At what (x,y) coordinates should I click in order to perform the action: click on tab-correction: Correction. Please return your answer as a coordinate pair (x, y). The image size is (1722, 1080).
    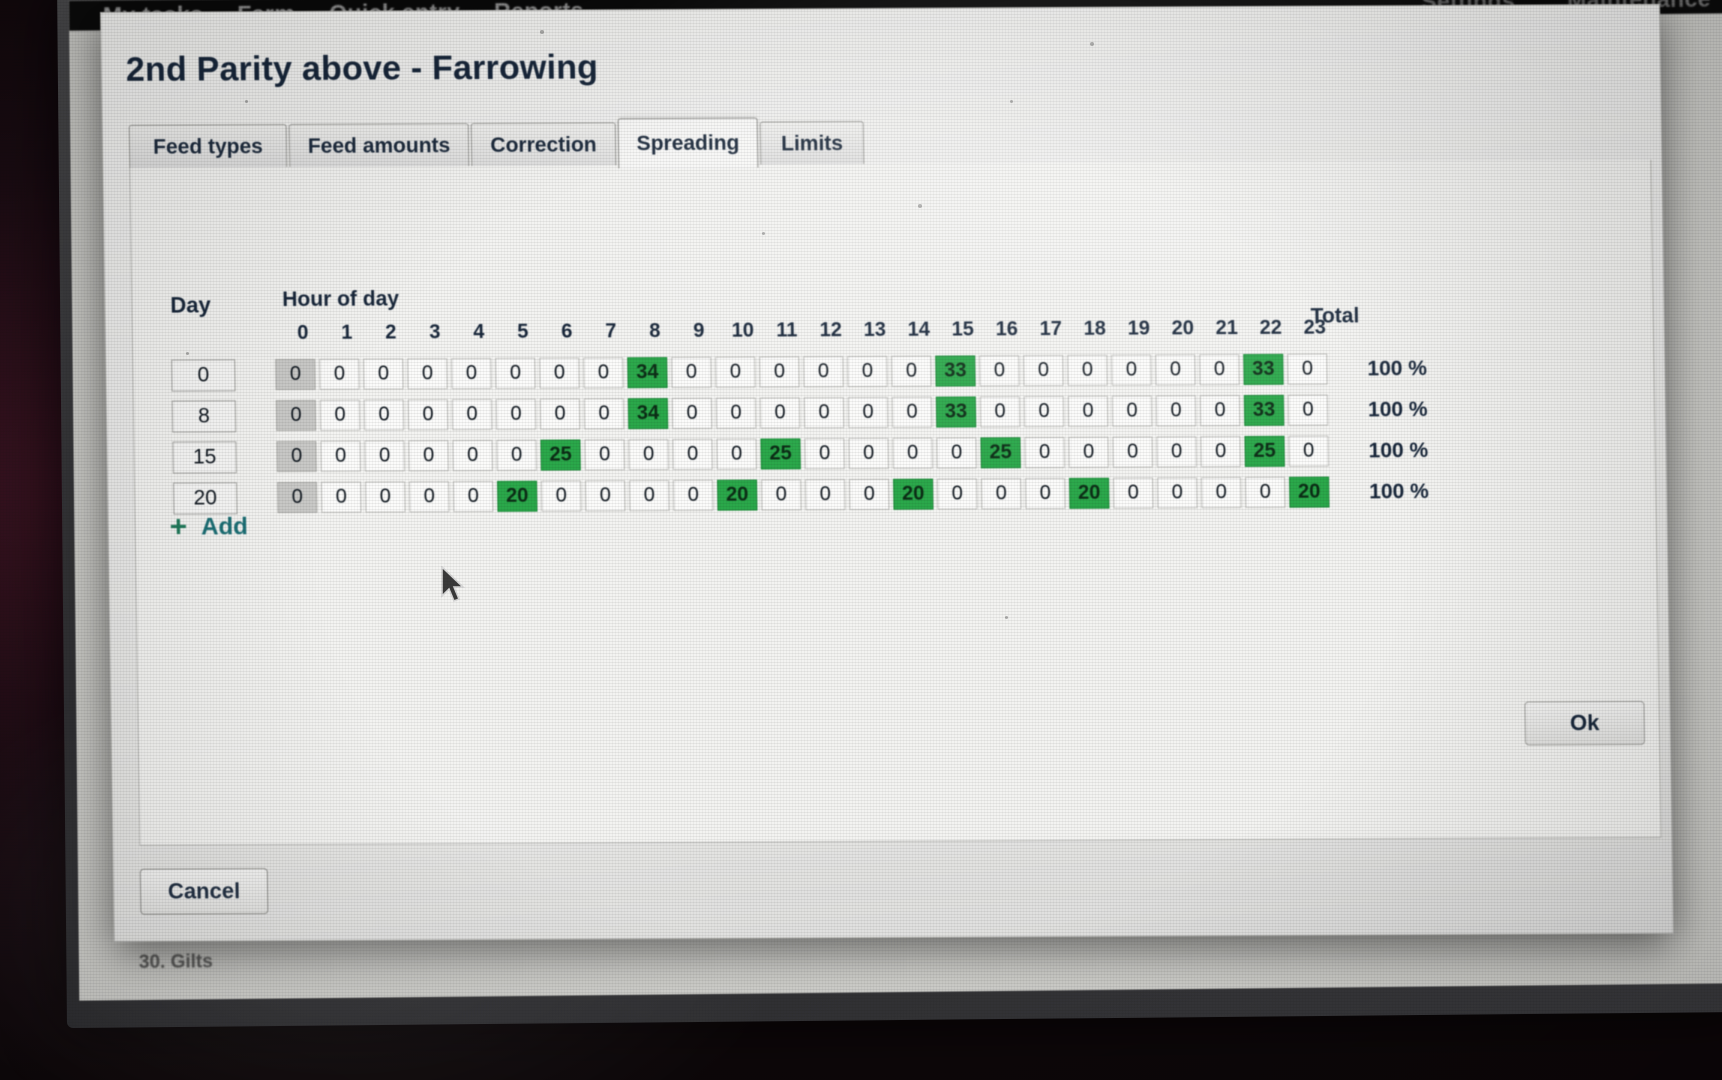
    Looking at the image, I should click on (543, 145).